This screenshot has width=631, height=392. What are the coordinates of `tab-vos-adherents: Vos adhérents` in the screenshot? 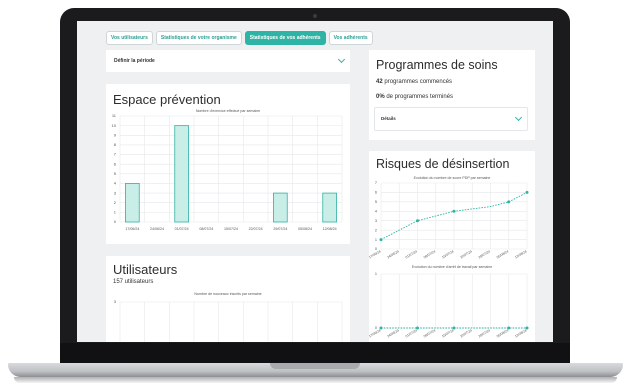 It's located at (350, 38).